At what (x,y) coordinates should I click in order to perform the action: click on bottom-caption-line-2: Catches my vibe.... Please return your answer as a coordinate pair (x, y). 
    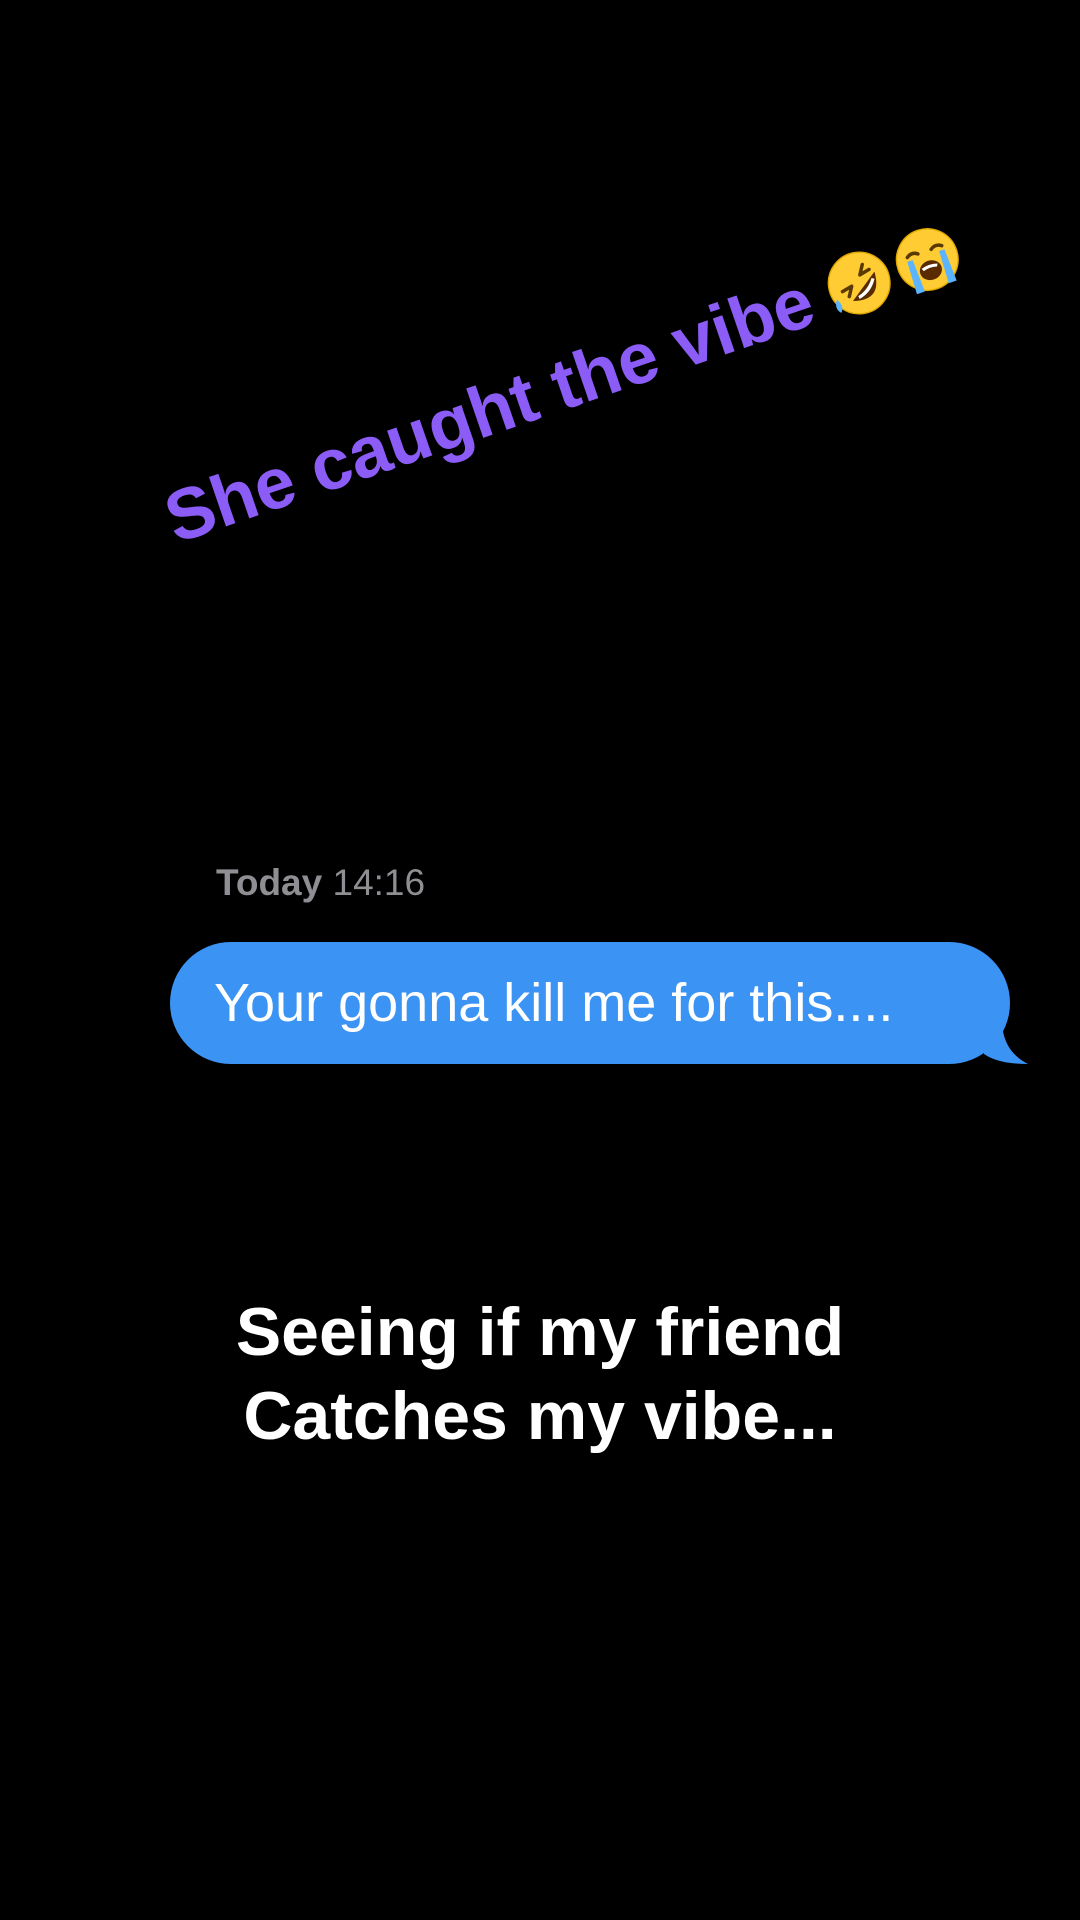
    Looking at the image, I should click on (540, 1416).